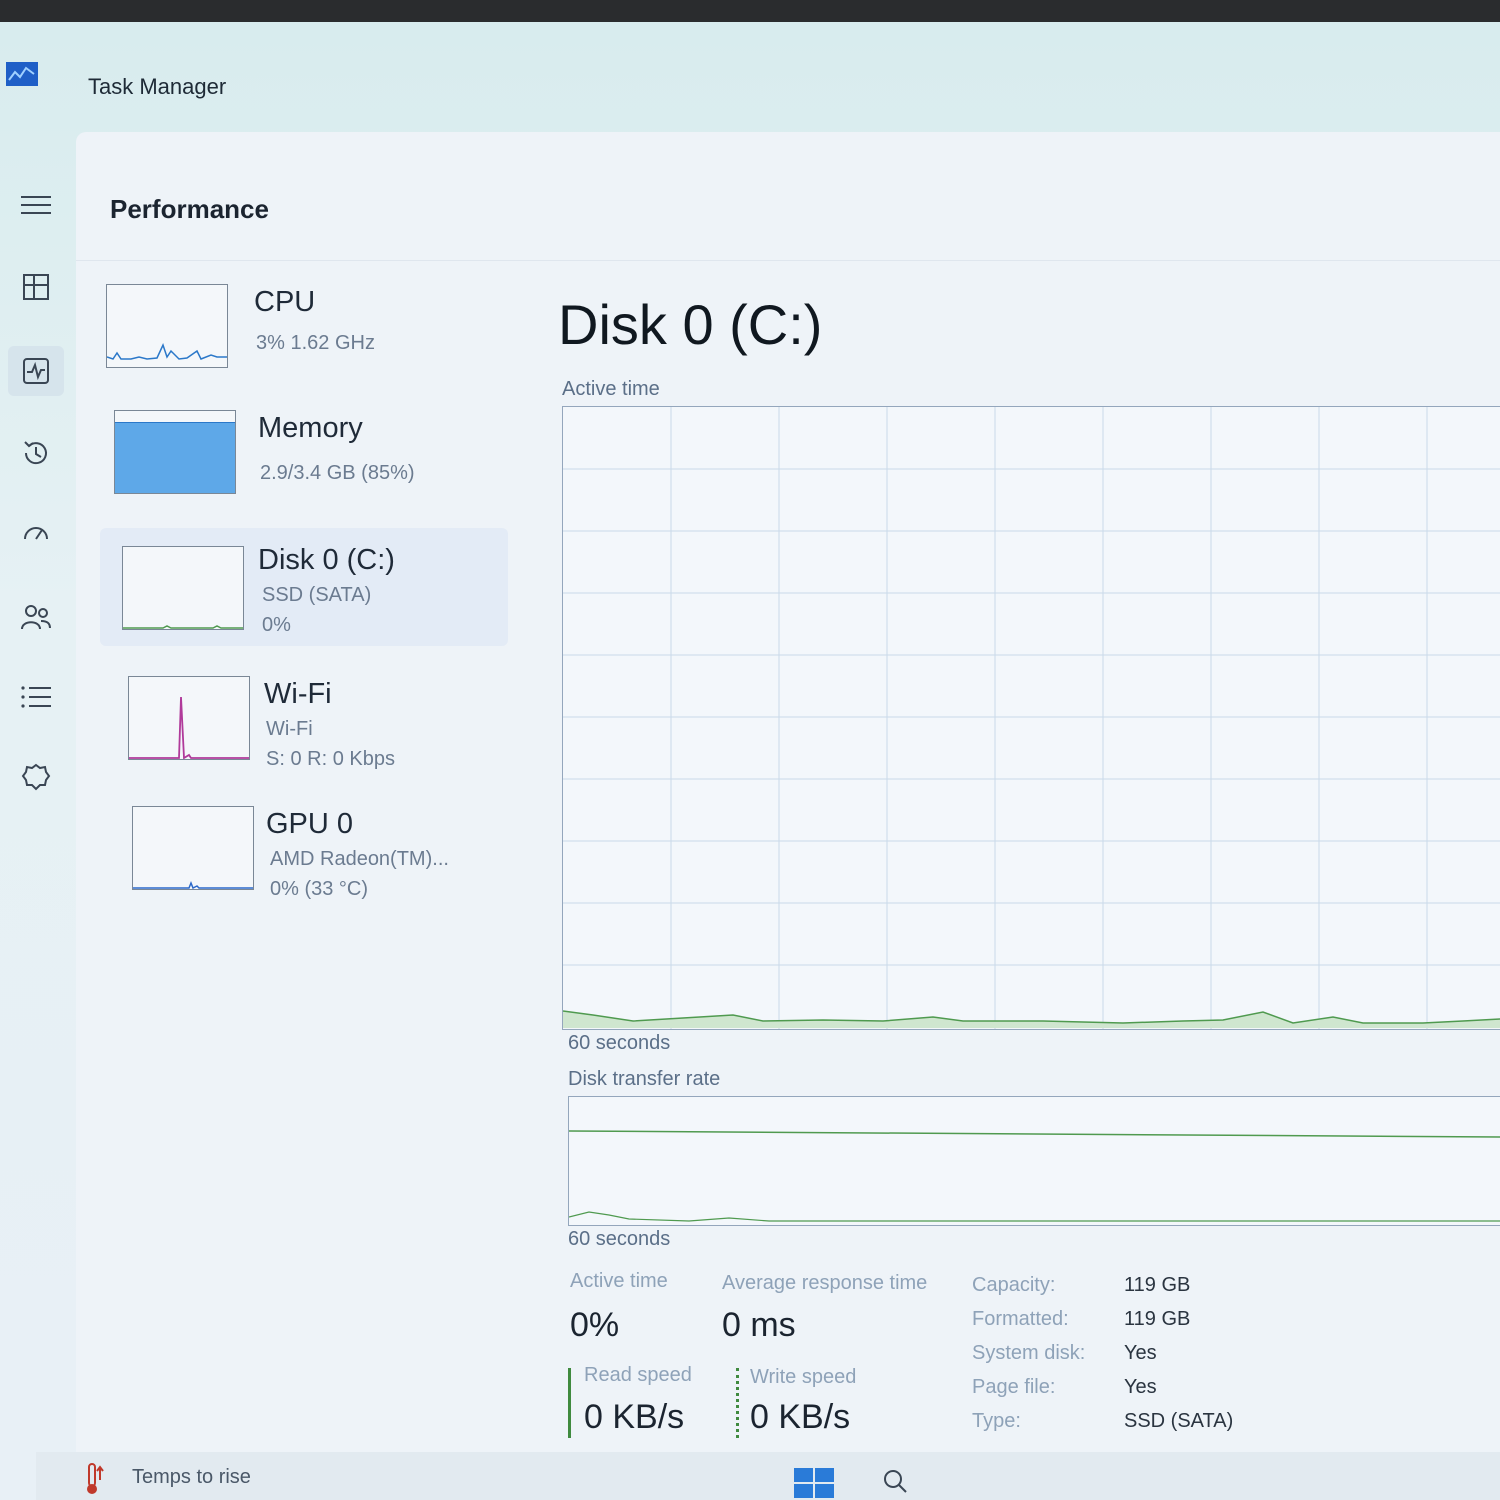 This screenshot has height=1500, width=1500. What do you see at coordinates (319, 889) in the screenshot?
I see `sidebar-item-detail-2: 0% (33 °C)` at bounding box center [319, 889].